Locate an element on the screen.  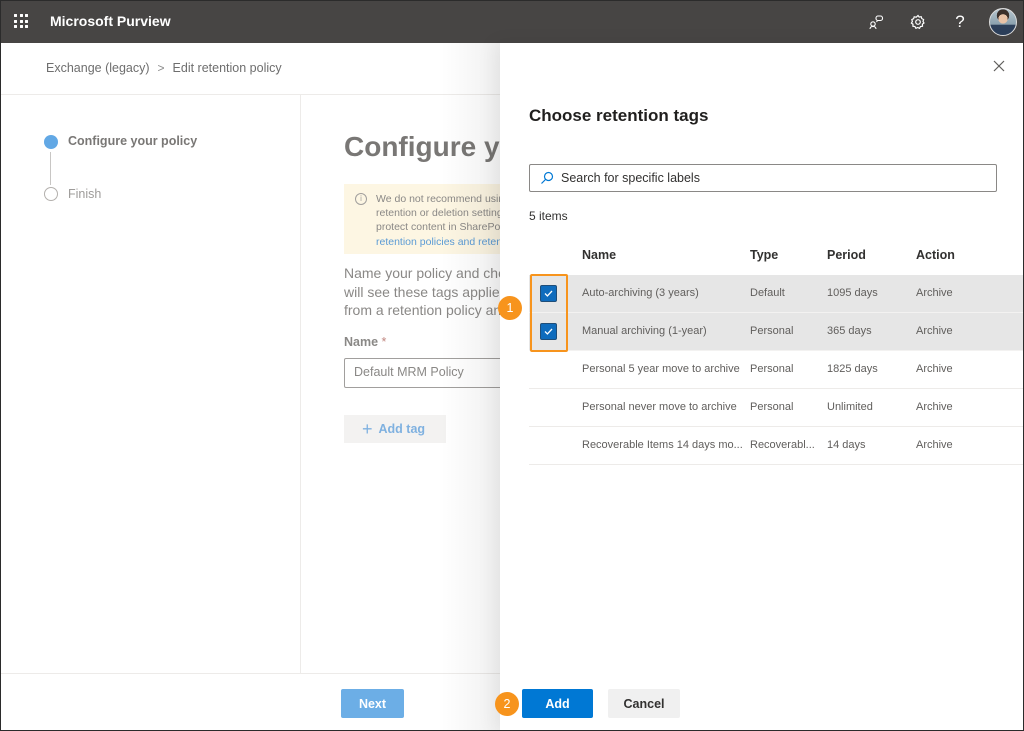
name-field-label: Name * is located at coordinates (365, 342).